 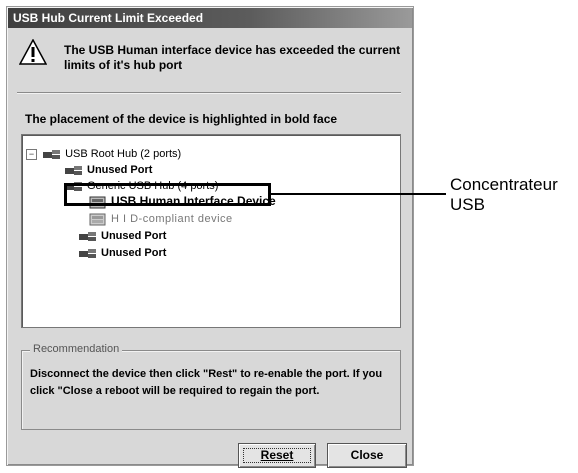 What do you see at coordinates (504, 195) in the screenshot?
I see `callout-label: Concentrateur USB` at bounding box center [504, 195].